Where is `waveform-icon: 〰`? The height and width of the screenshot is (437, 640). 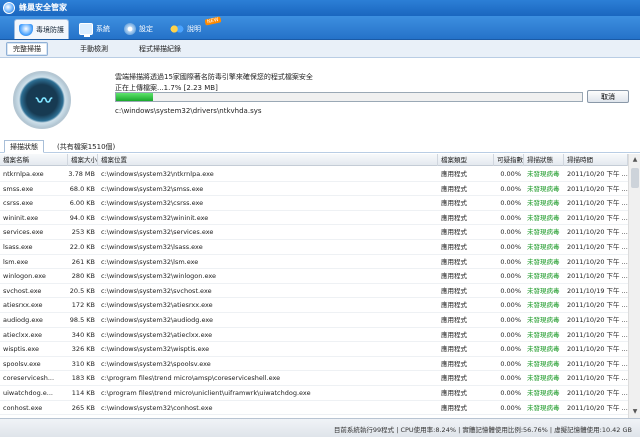 waveform-icon: 〰 is located at coordinates (43, 100).